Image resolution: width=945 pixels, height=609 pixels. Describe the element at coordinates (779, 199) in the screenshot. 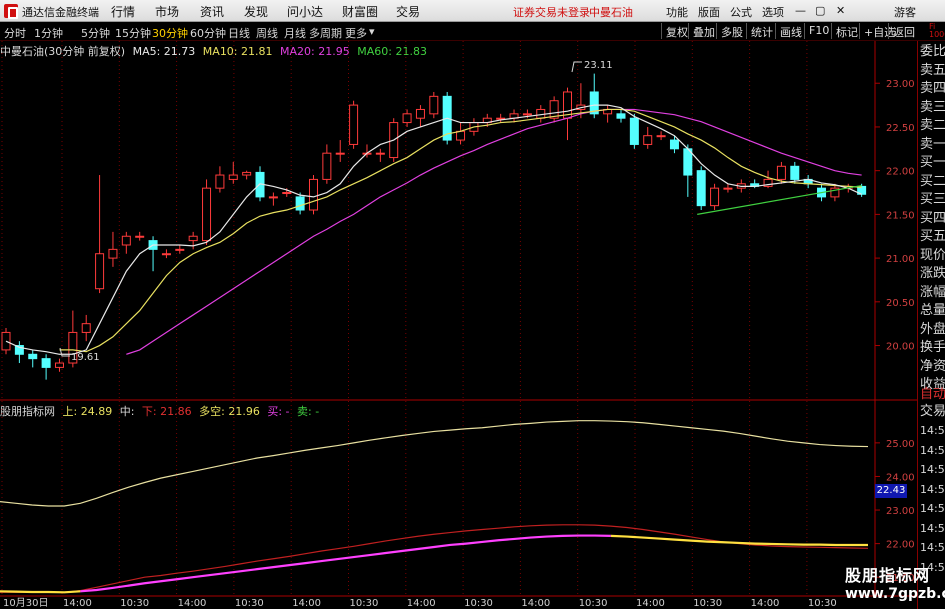

I see `ma60-line` at that location.